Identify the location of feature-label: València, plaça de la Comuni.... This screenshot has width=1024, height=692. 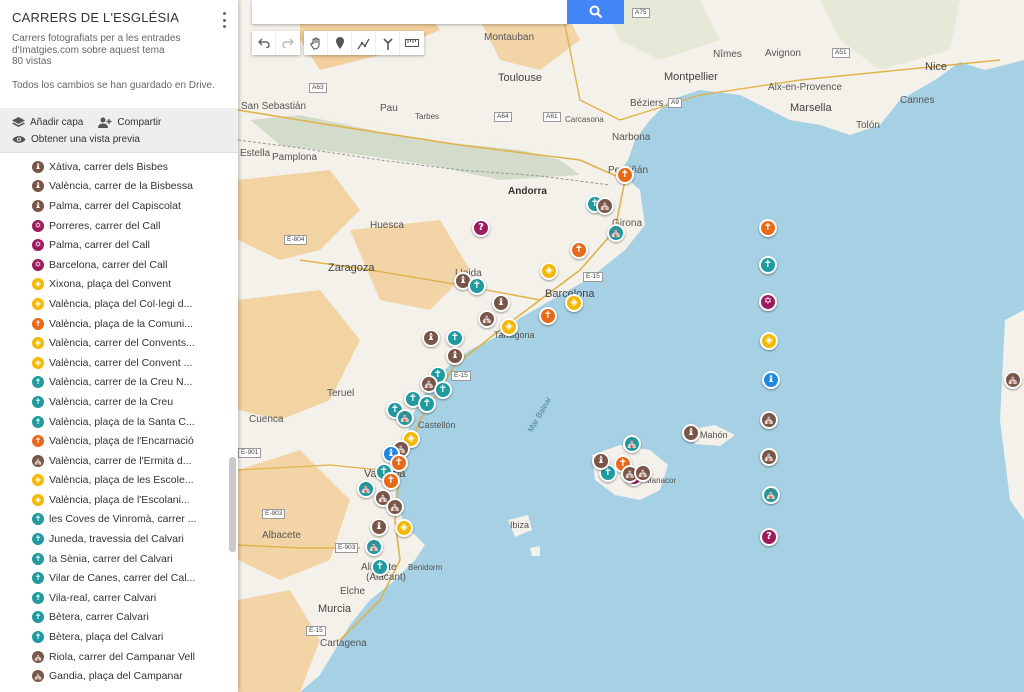
(121, 323).